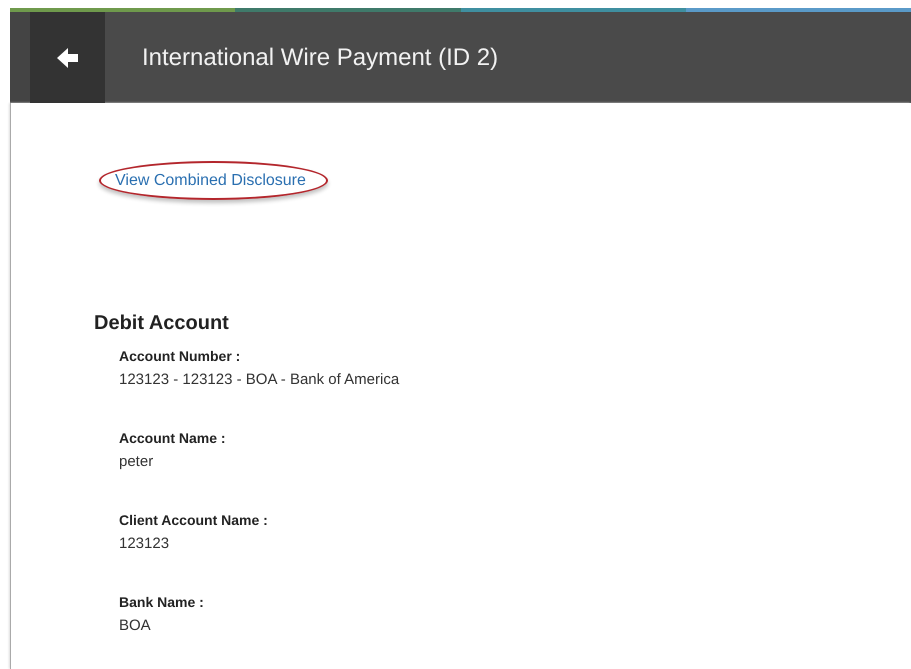 The height and width of the screenshot is (669, 911). Describe the element at coordinates (162, 602) in the screenshot. I see `field-label: Bank Name :` at that location.